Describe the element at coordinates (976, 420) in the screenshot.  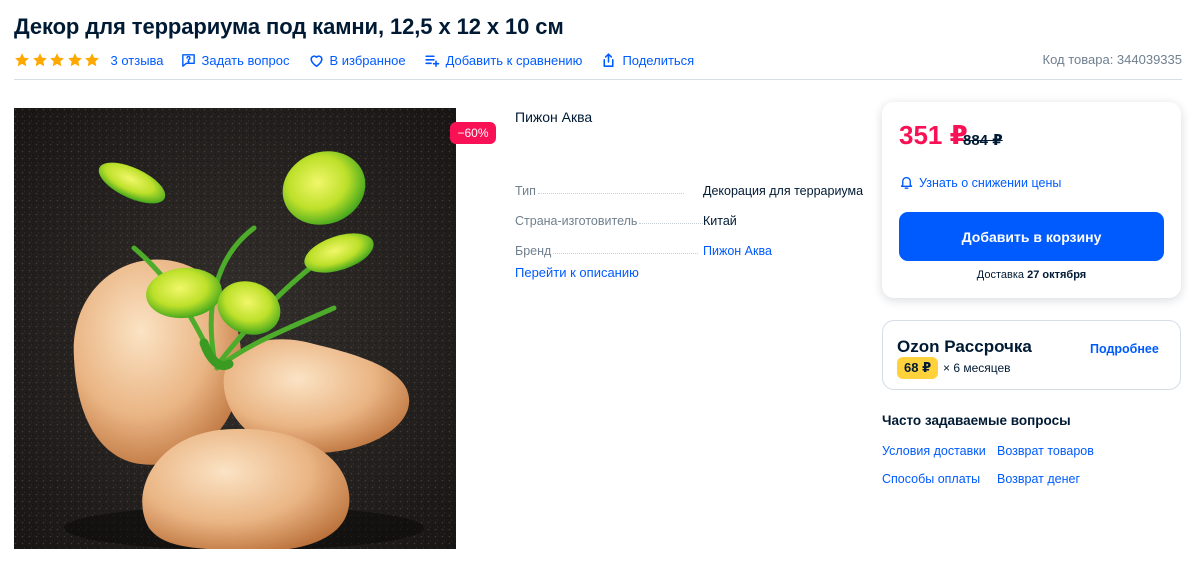
I see `faq-title: Часто задаваемые вопросы` at that location.